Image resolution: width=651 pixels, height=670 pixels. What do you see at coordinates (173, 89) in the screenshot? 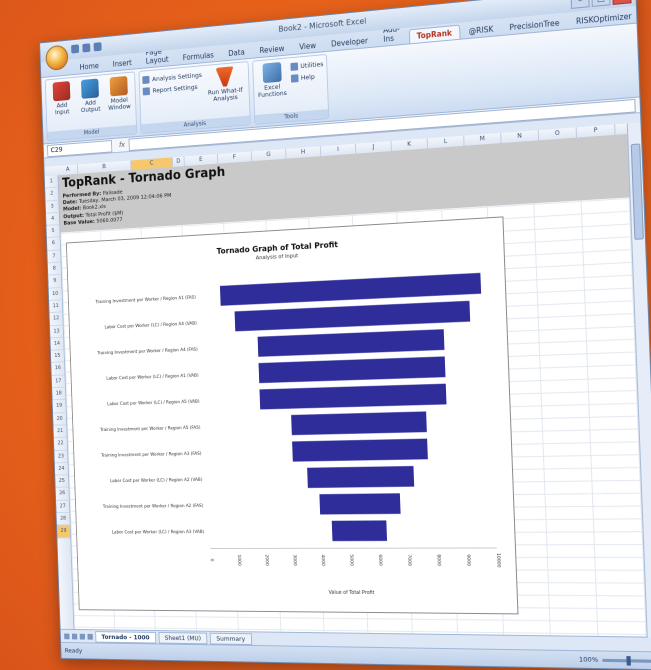
I see `report-settings-button: Report Settings` at bounding box center [173, 89].